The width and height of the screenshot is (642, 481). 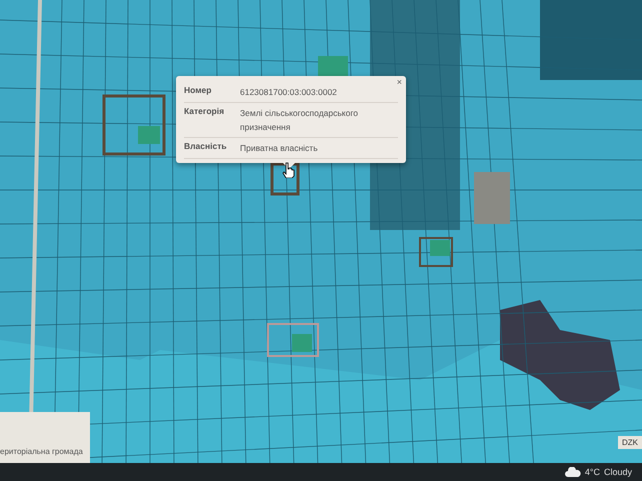 What do you see at coordinates (206, 147) in the screenshot?
I see `field-label: Власність` at bounding box center [206, 147].